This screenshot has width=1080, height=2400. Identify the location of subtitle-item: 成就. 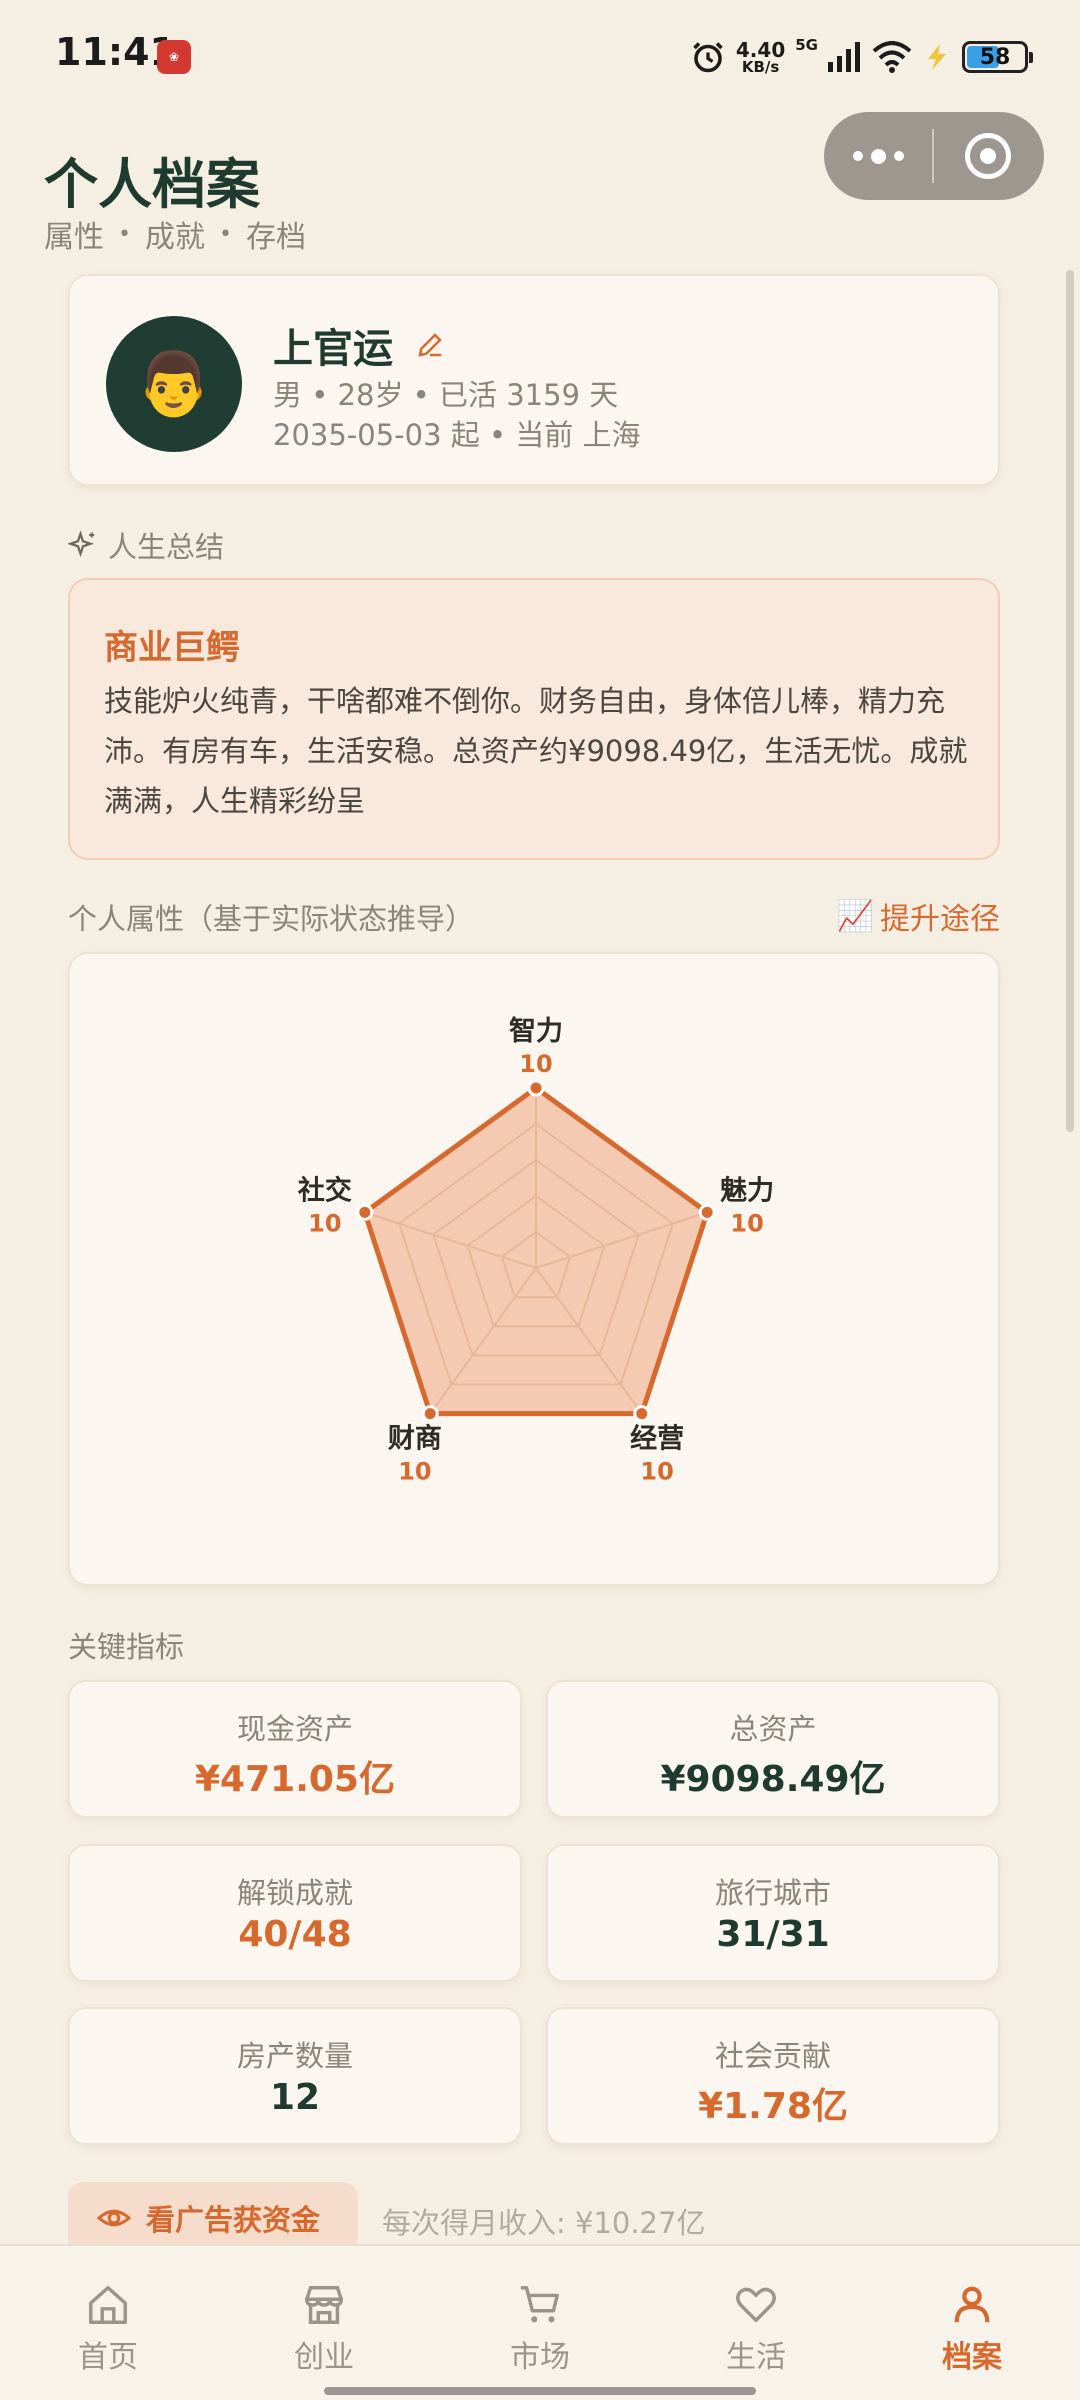
(174, 237).